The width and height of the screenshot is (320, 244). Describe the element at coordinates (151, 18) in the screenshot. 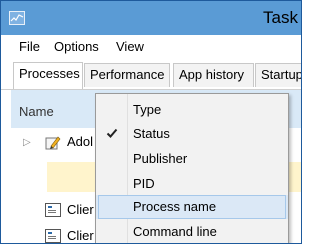

I see `title-bar: Task M` at that location.